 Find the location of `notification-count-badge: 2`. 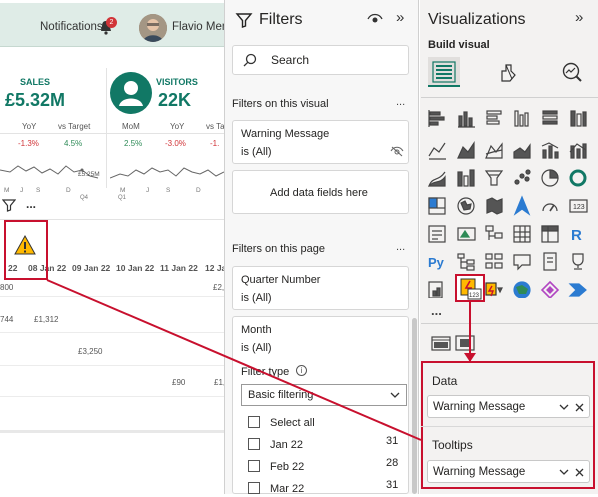

notification-count-badge: 2 is located at coordinates (111, 22).